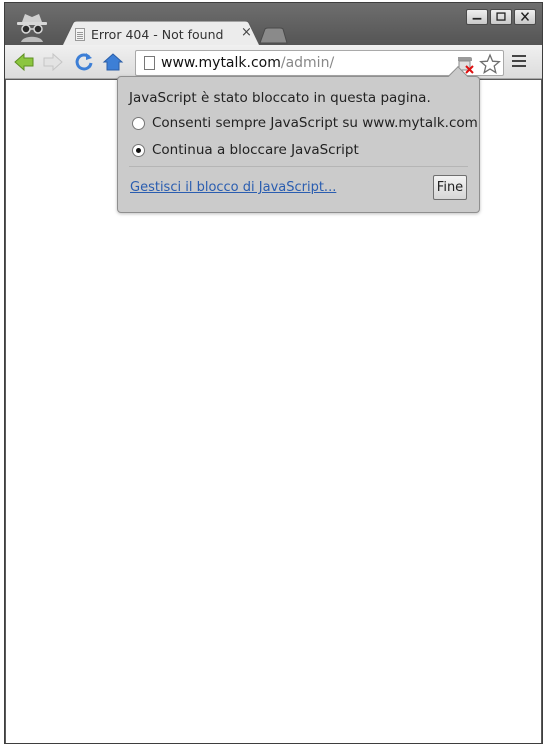 The width and height of the screenshot is (546, 746). Describe the element at coordinates (519, 62) in the screenshot. I see `hamburger-menu-icon` at that location.